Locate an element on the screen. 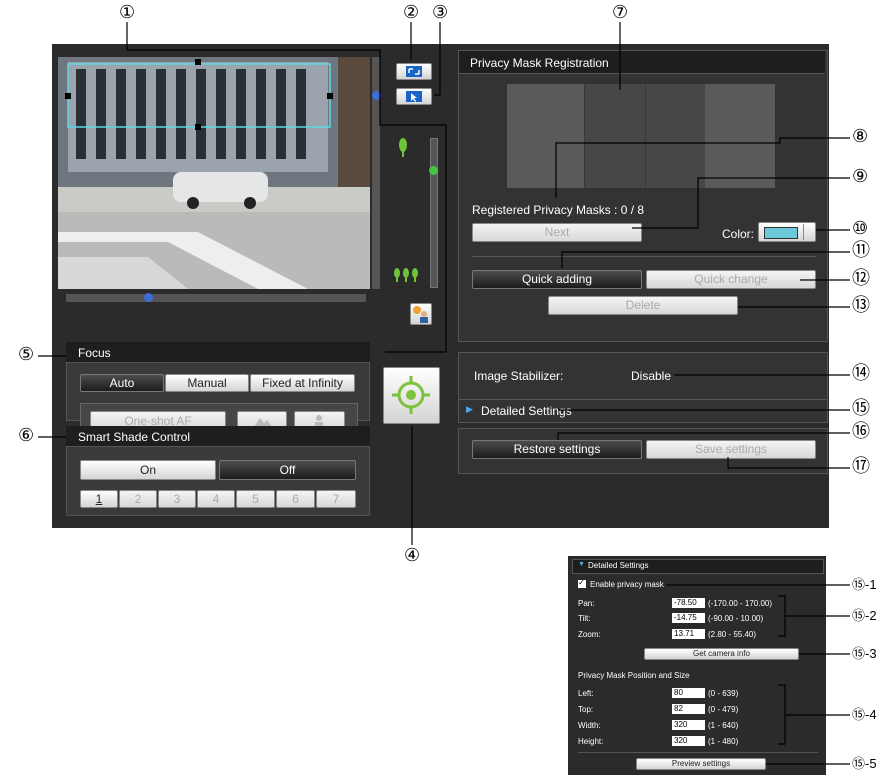  callout-12: ⑫ is located at coordinates (861, 278).